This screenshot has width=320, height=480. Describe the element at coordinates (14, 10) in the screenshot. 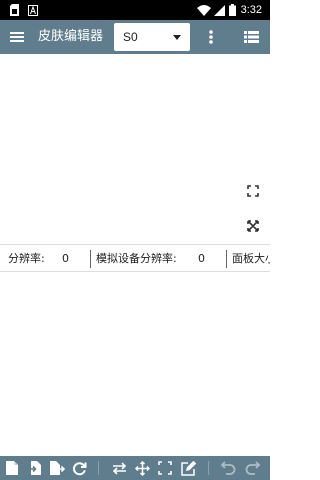

I see `sim-card-icon` at that location.